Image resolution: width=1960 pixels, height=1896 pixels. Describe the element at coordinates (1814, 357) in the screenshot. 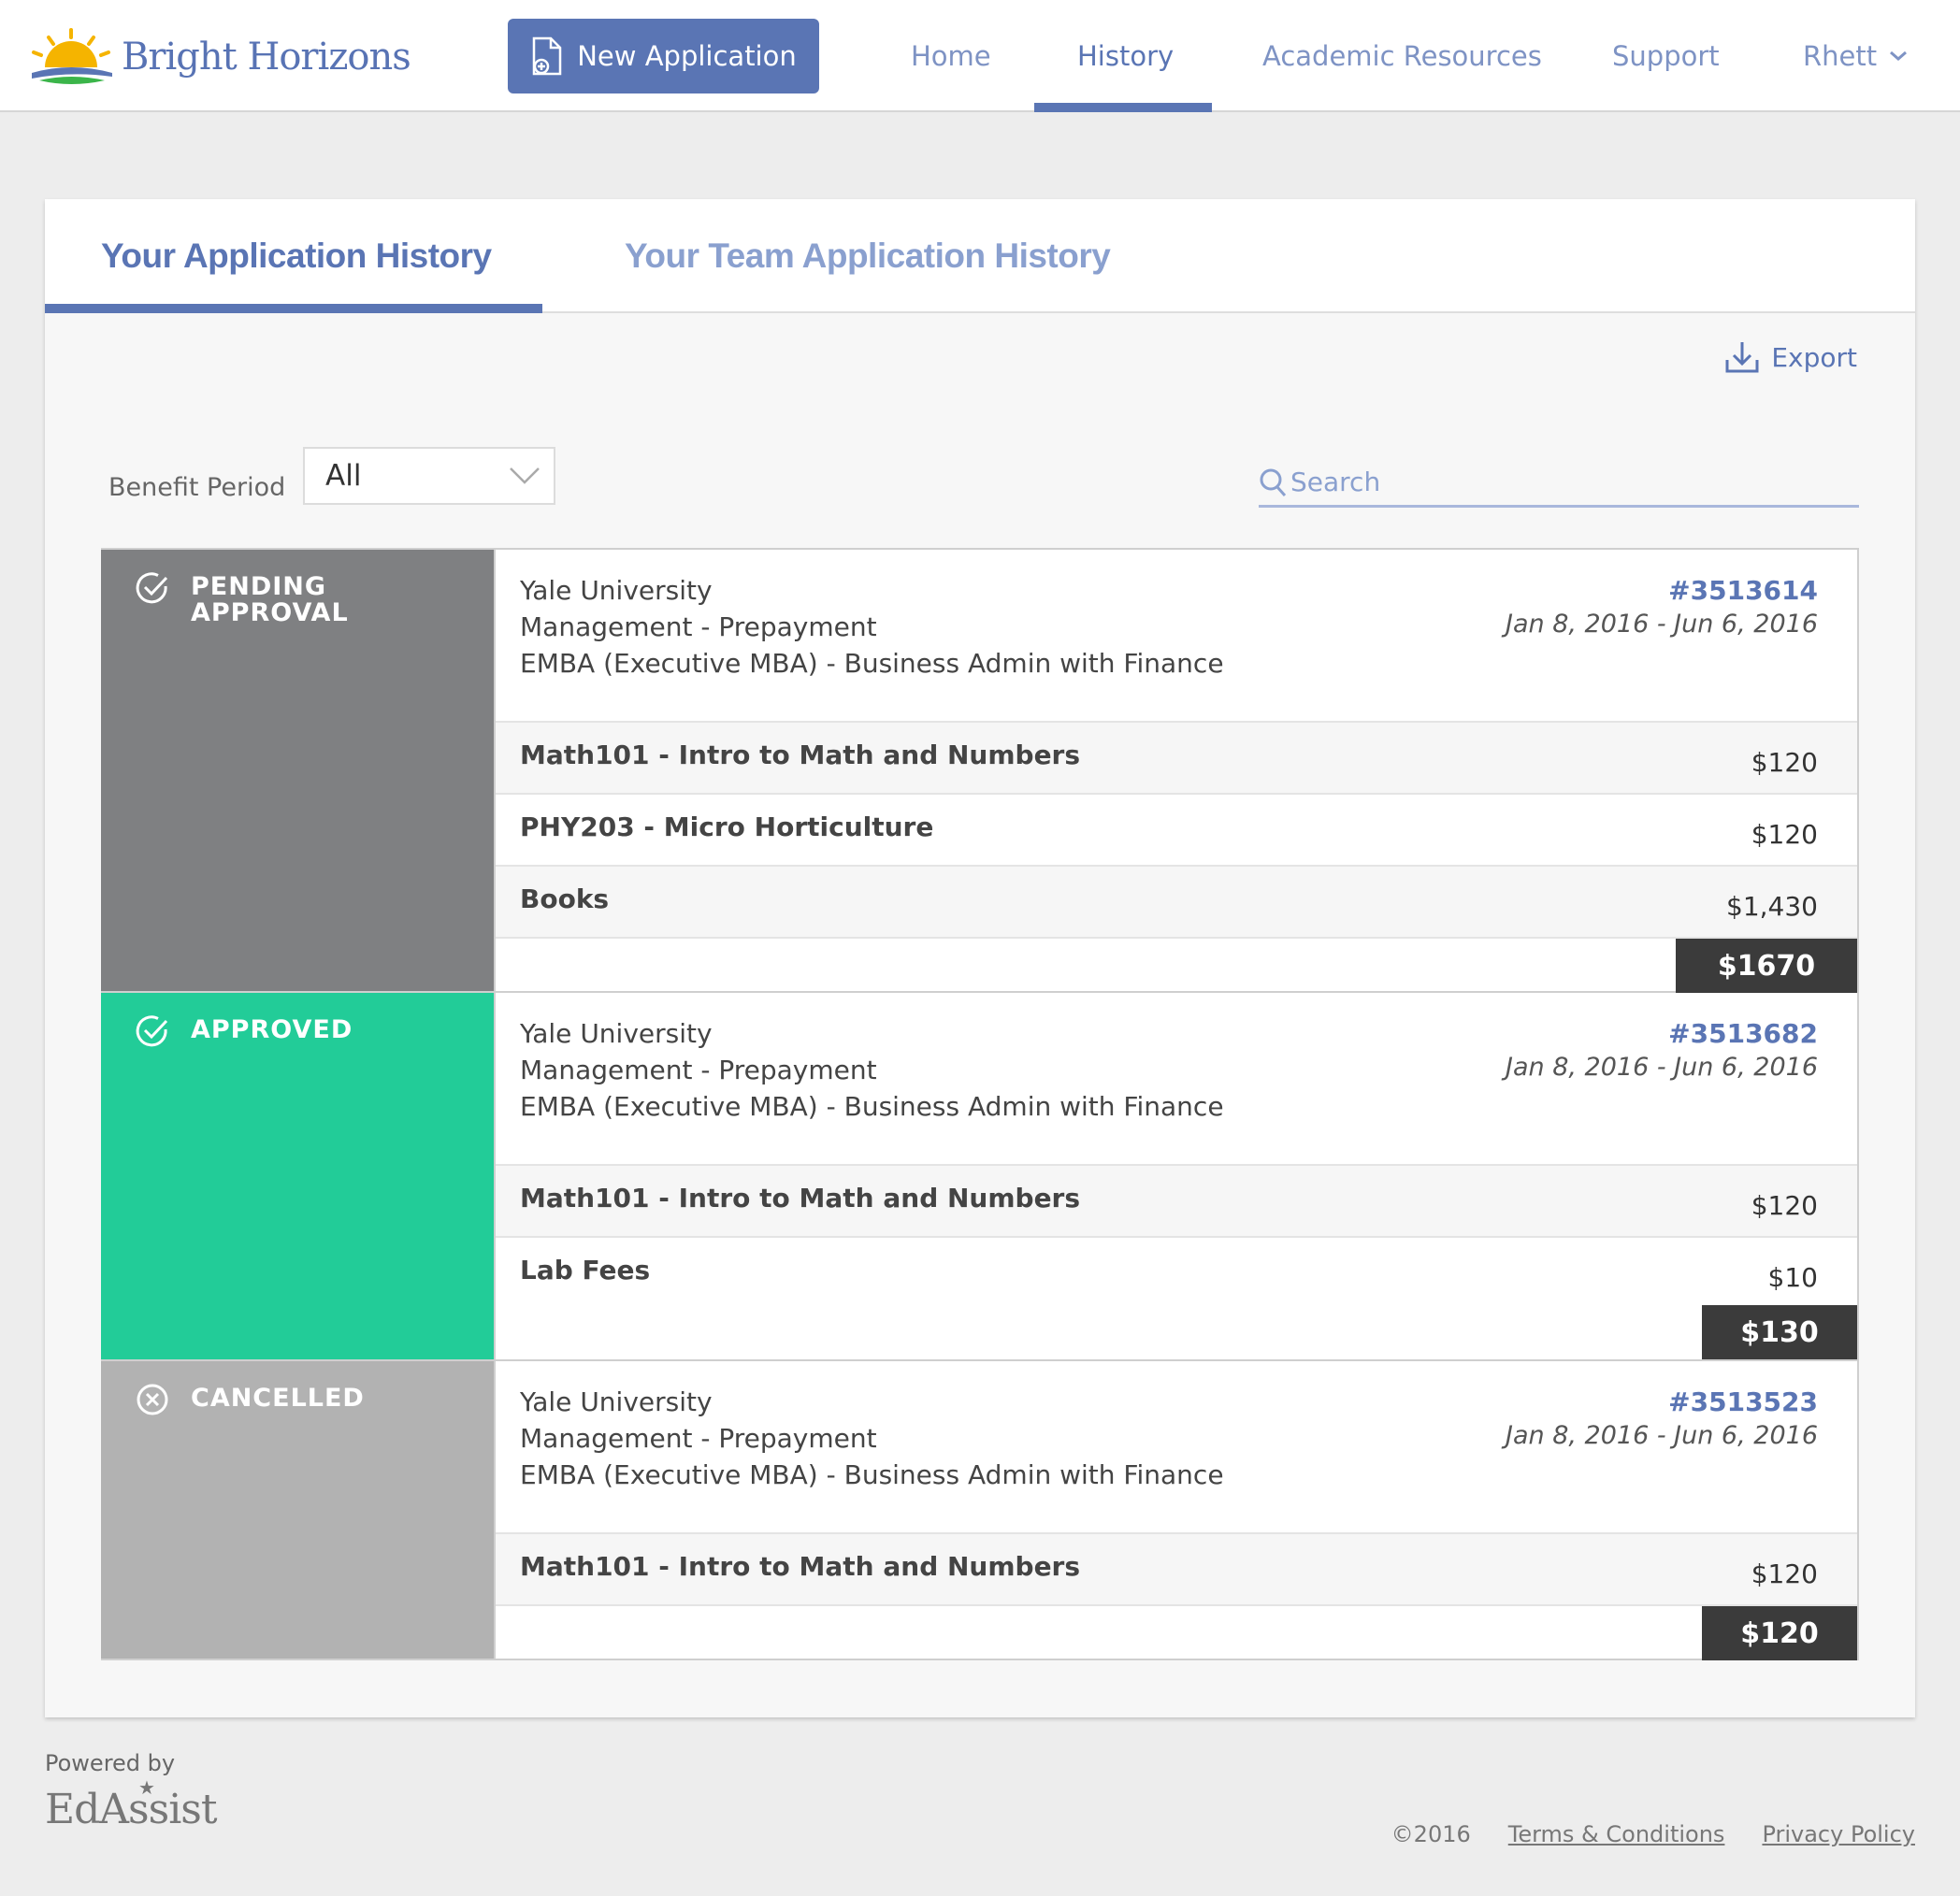

I see `export-label: Export` at that location.